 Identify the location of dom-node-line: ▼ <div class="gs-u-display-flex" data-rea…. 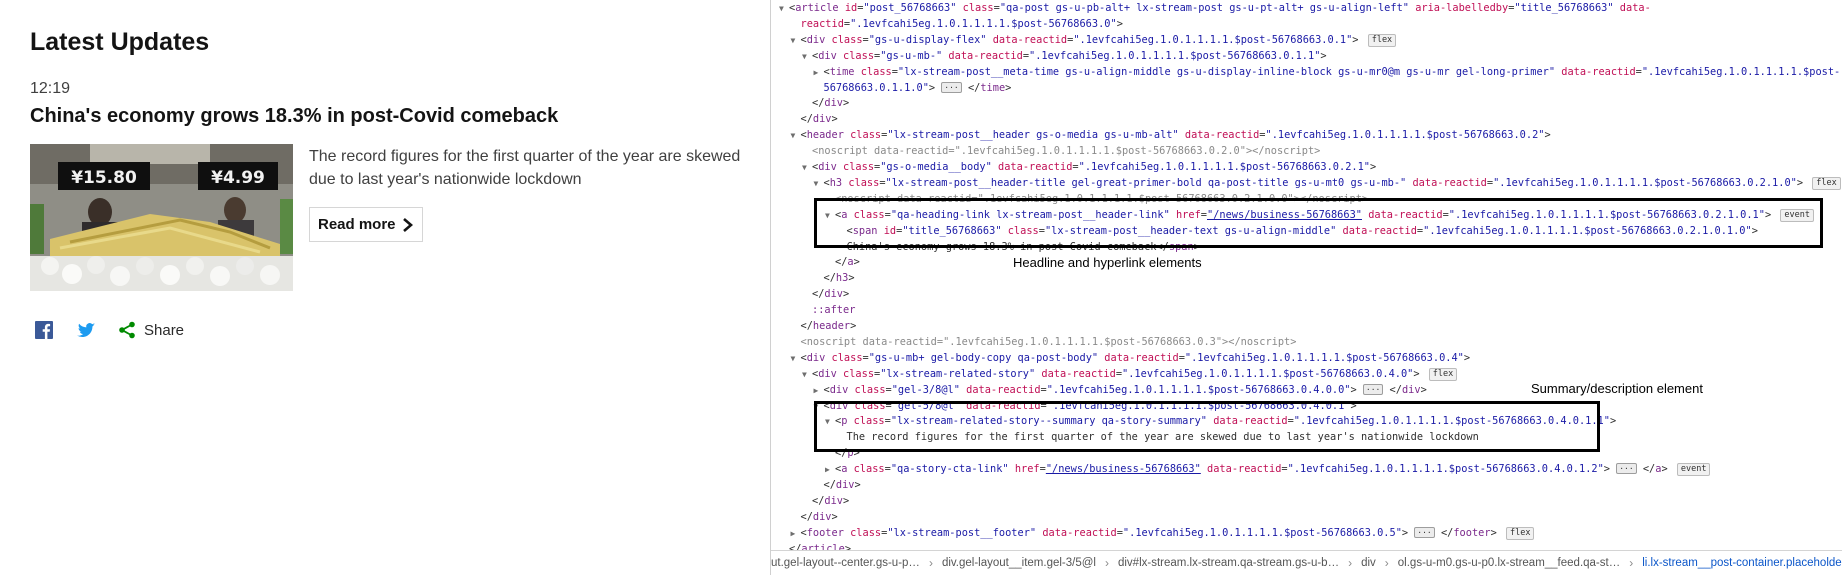
(1094, 40).